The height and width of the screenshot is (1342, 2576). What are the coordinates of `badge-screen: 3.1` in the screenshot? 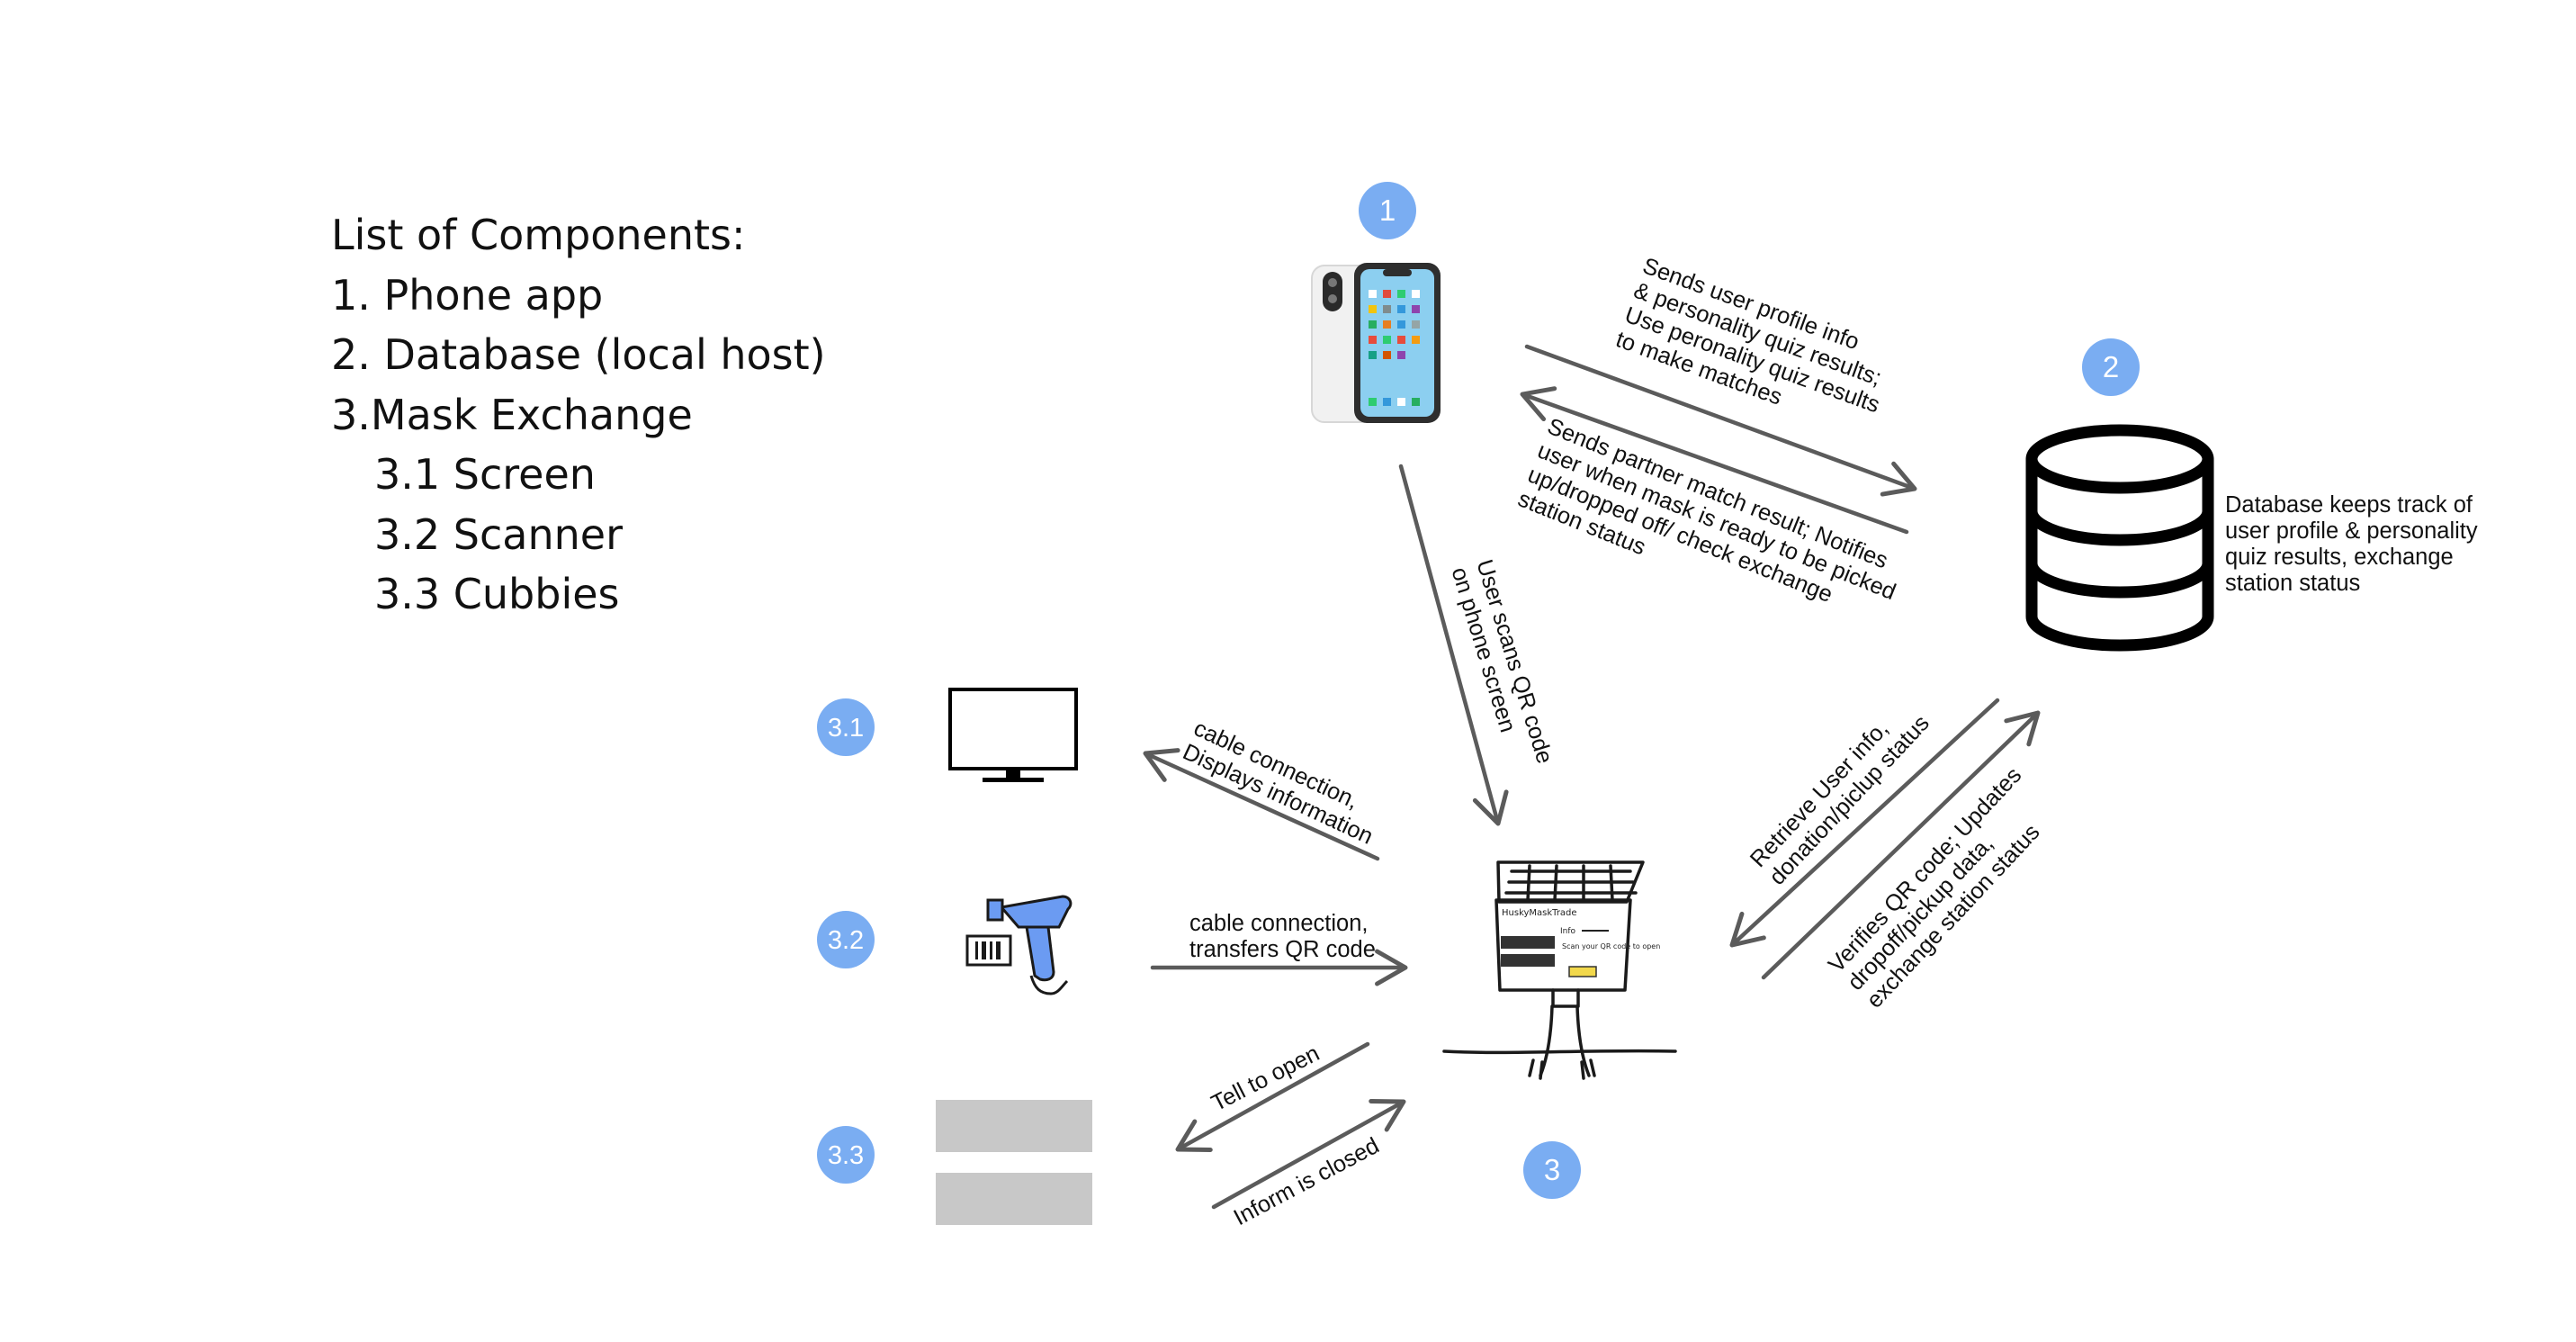 It's located at (846, 727).